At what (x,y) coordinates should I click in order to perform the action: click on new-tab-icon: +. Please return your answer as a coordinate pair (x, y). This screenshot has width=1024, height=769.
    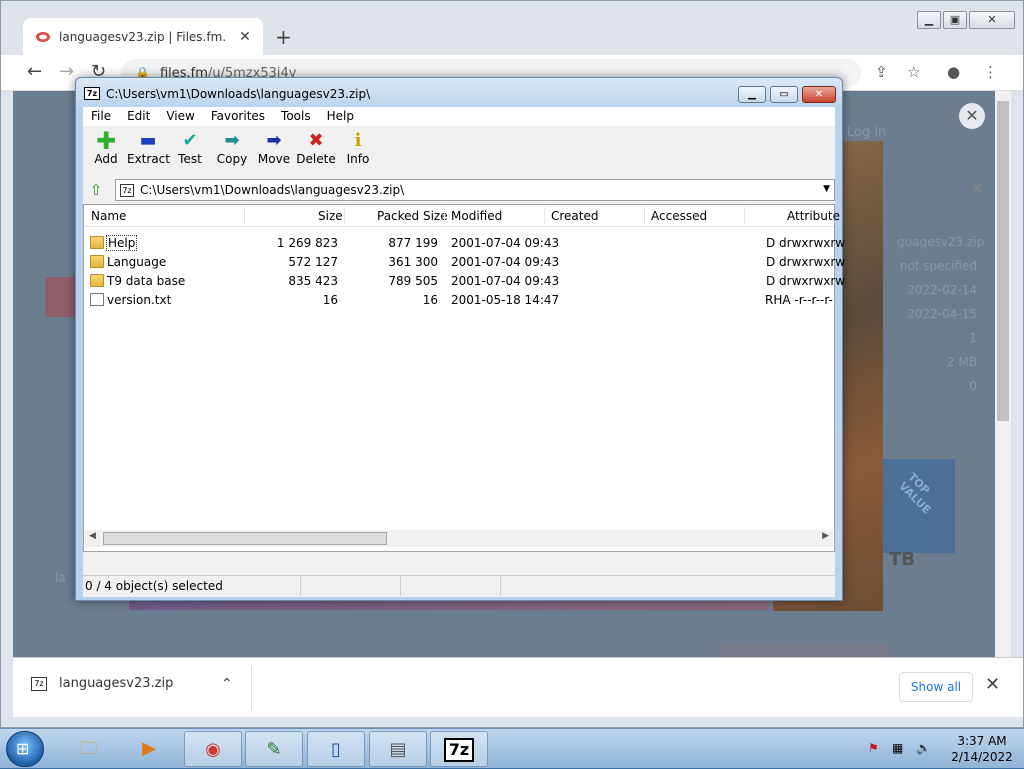
    Looking at the image, I should click on (283, 37).